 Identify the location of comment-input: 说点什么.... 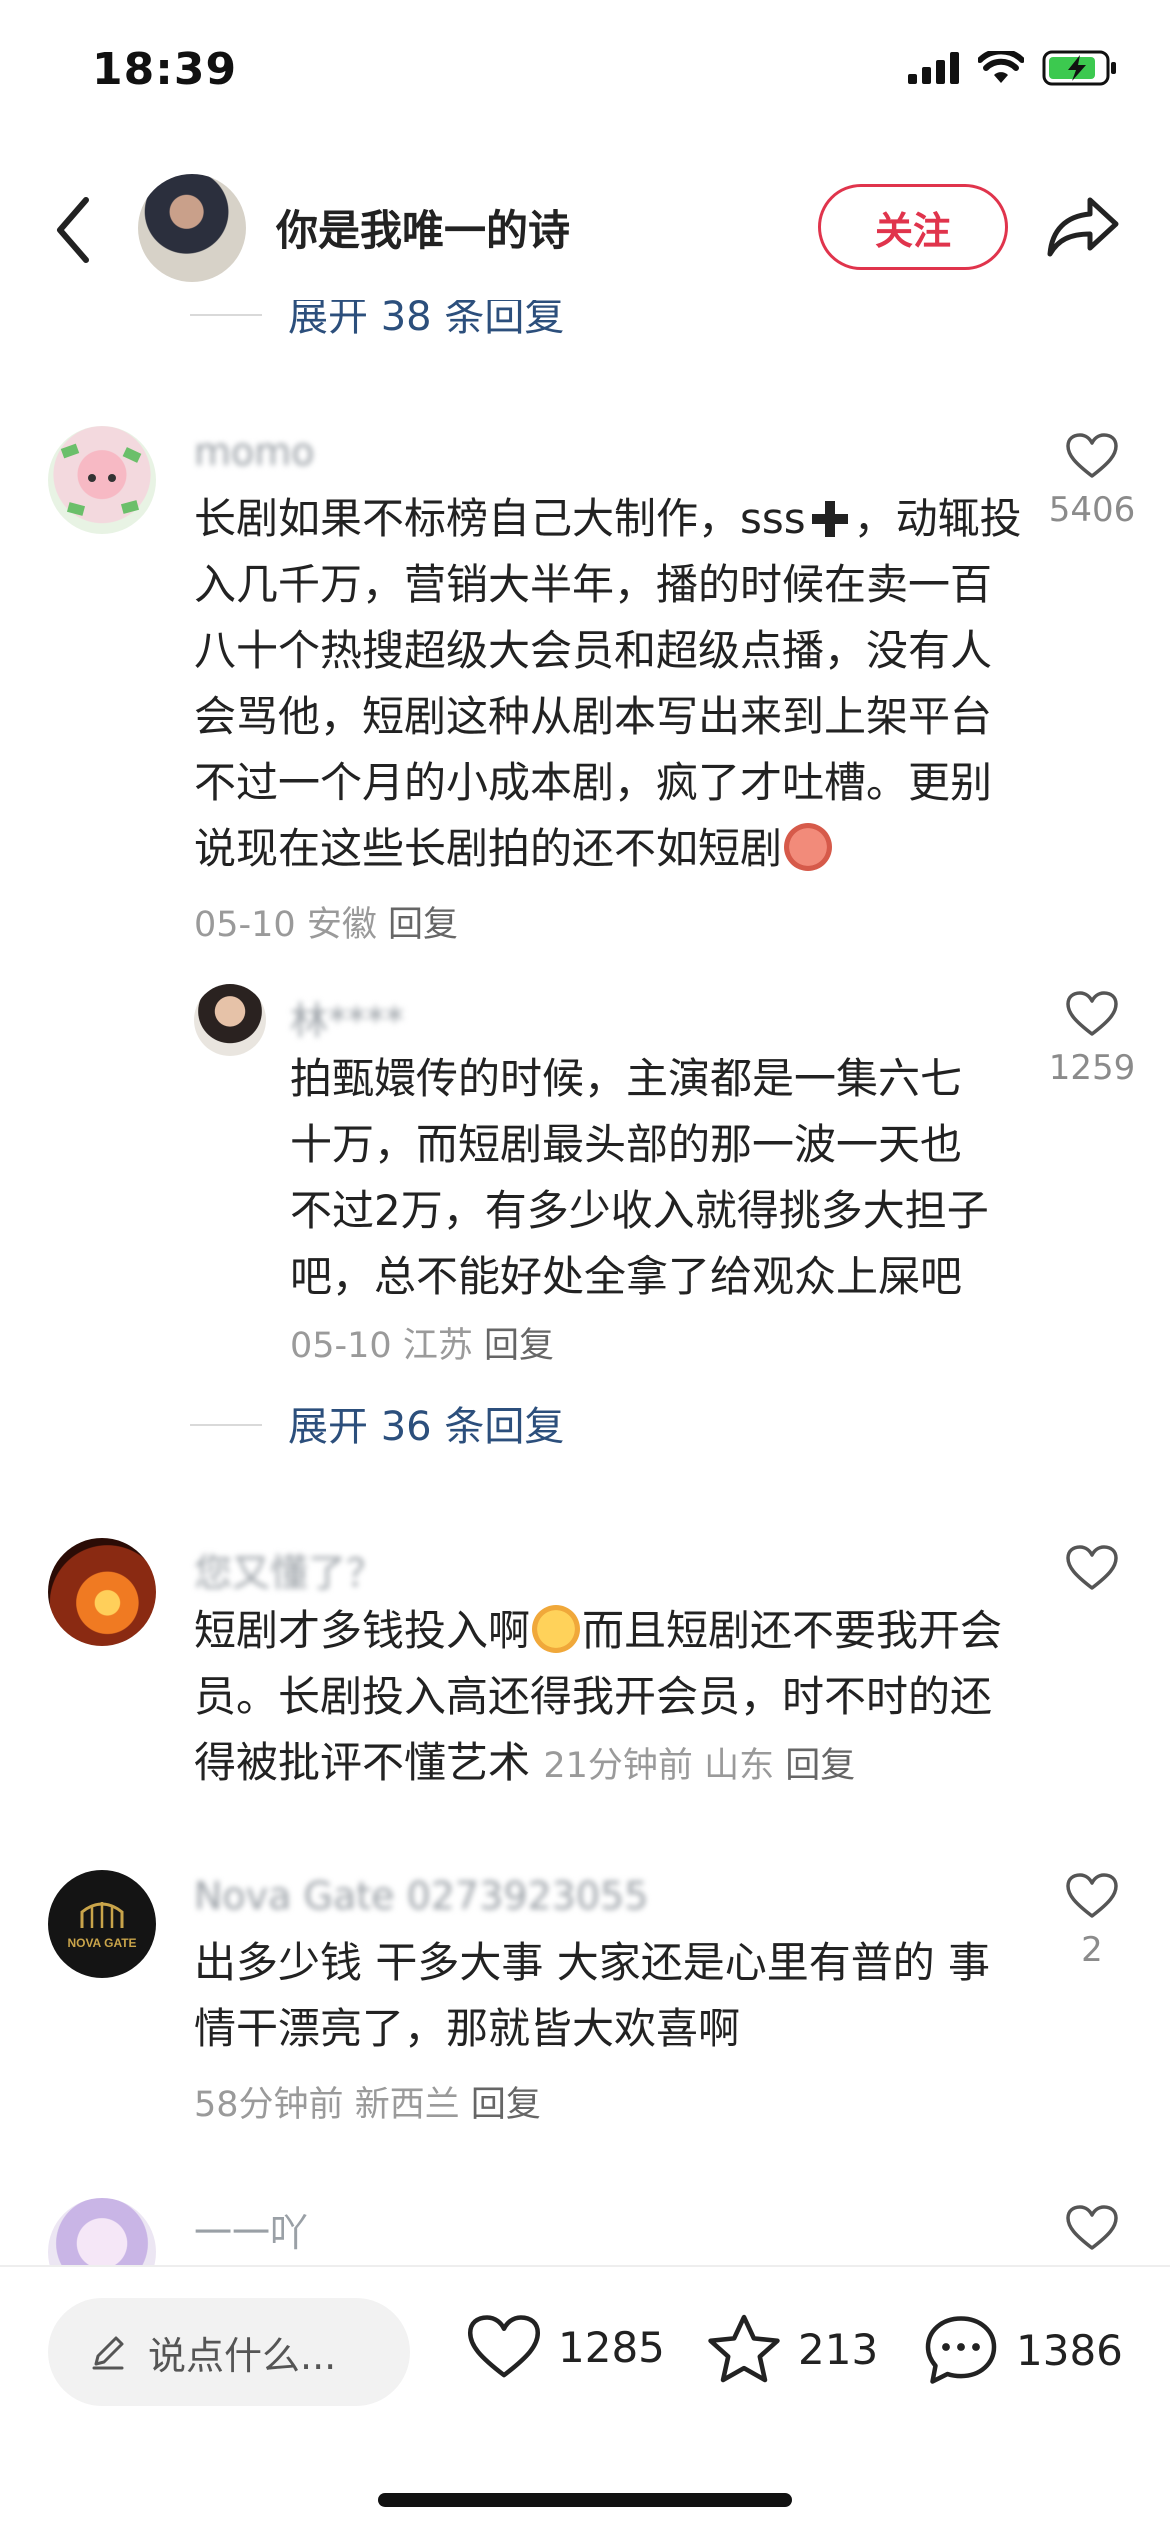
(229, 2352).